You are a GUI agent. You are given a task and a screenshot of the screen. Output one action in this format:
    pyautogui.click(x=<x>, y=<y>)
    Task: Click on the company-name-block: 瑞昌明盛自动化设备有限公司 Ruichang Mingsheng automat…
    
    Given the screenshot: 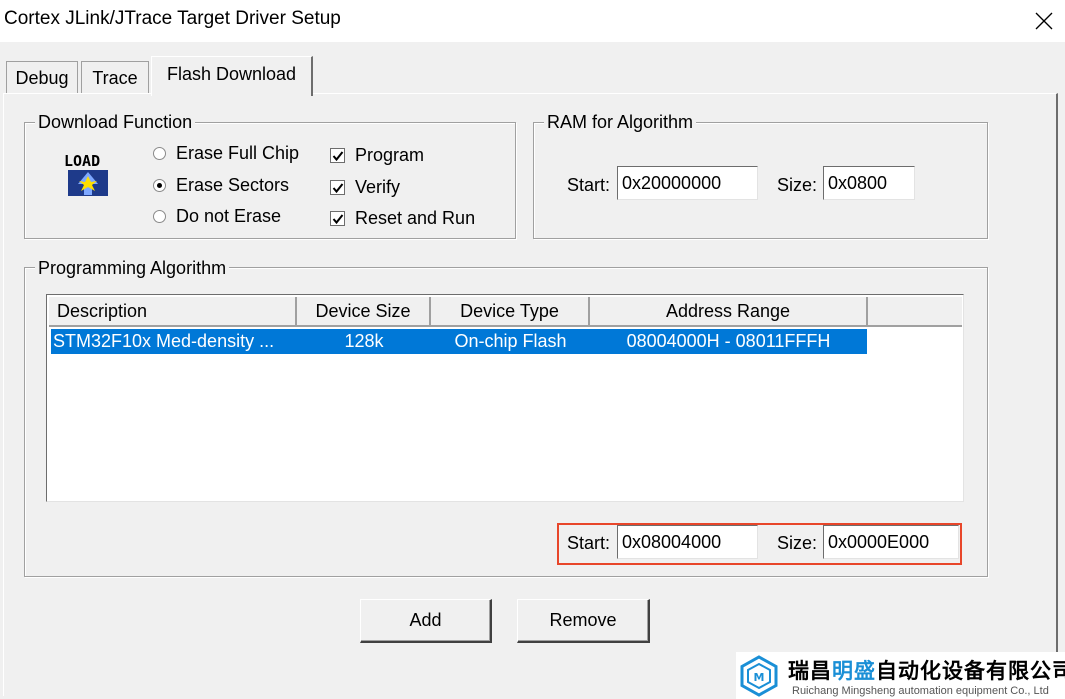 What is the action you would take?
    pyautogui.click(x=926, y=676)
    